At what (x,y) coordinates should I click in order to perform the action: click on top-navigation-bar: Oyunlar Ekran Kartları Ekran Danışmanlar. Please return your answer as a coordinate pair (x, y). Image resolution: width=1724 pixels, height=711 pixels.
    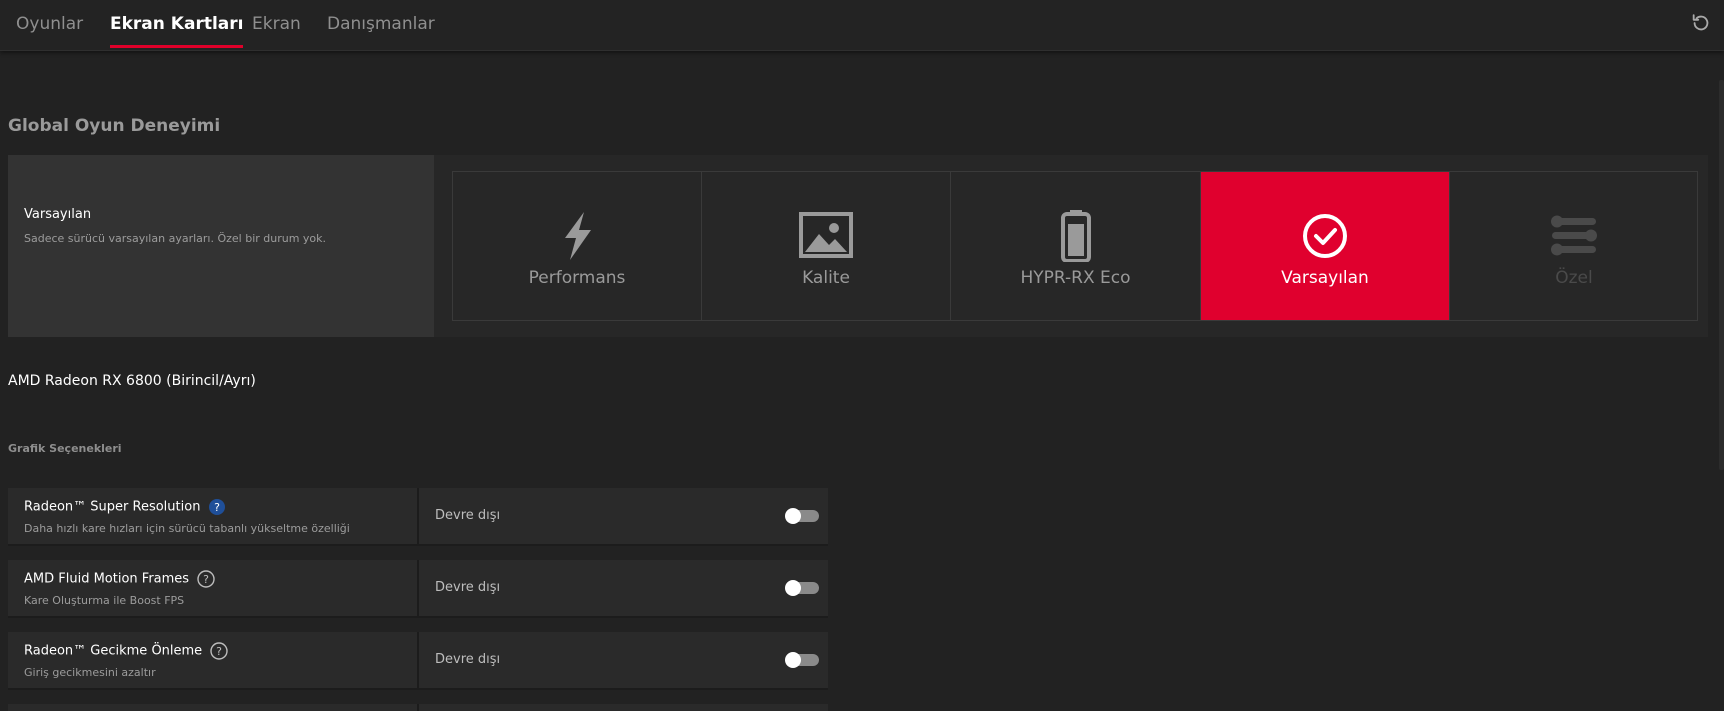
    Looking at the image, I should click on (862, 25).